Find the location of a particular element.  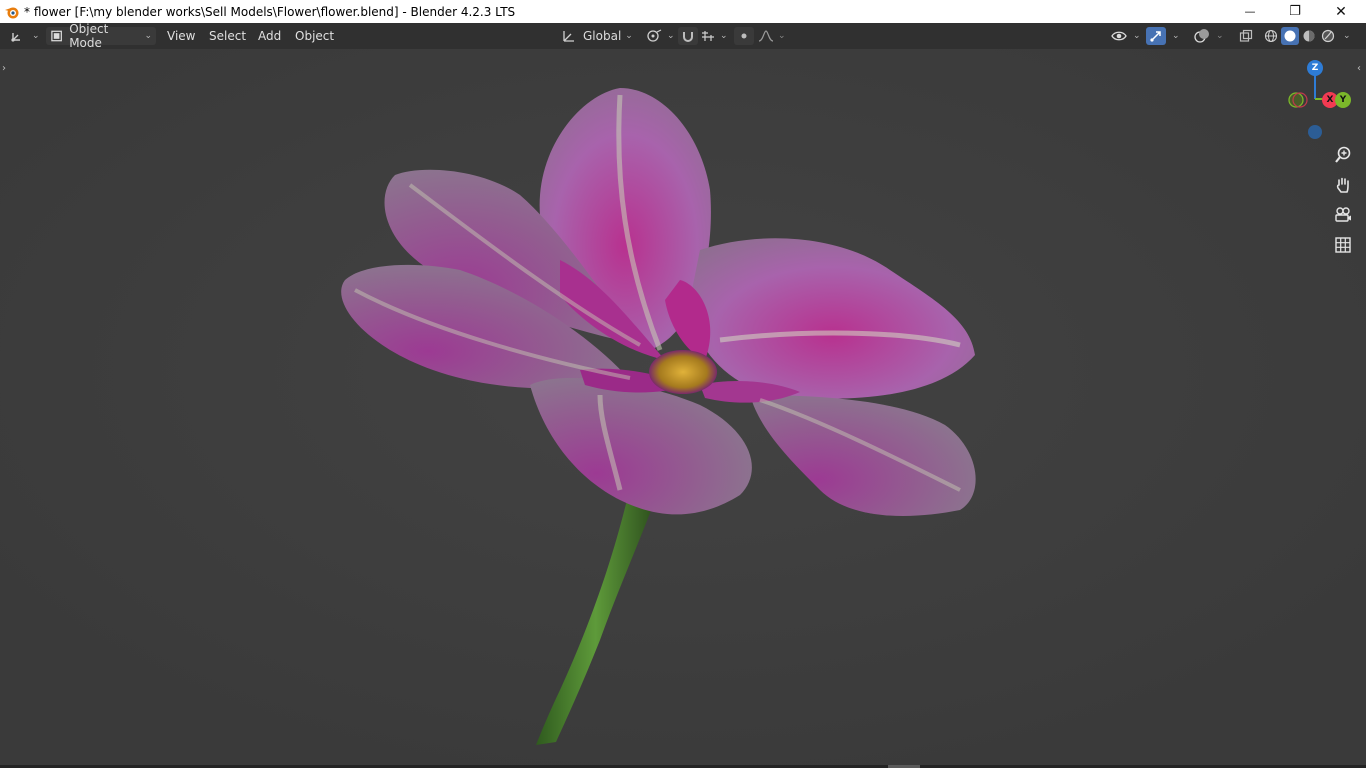

menu-select: Select is located at coordinates (227, 36).